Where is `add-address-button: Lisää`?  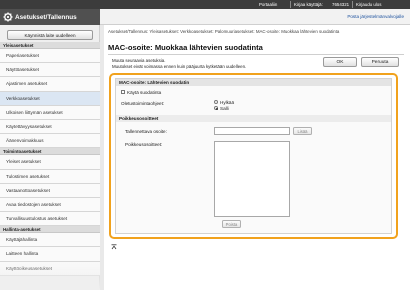
add-address-button: Lisää is located at coordinates (302, 131).